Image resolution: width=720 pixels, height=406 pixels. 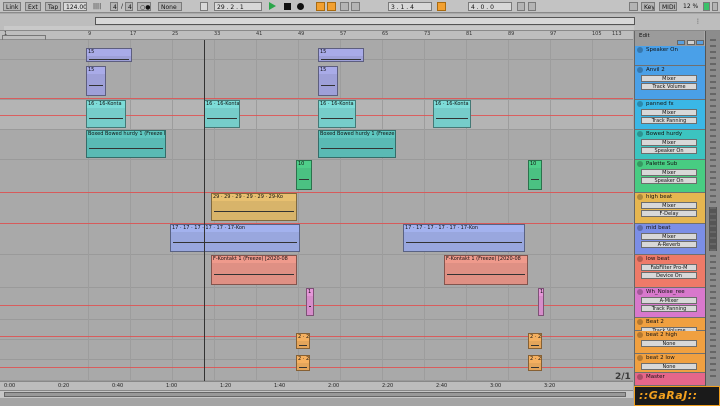 What do you see at coordinates (316, 35) in the screenshot?
I see `beat-time-ruler: 1 9 17 25 33 41 49 57 65 73 81 89 97 105 113` at bounding box center [316, 35].